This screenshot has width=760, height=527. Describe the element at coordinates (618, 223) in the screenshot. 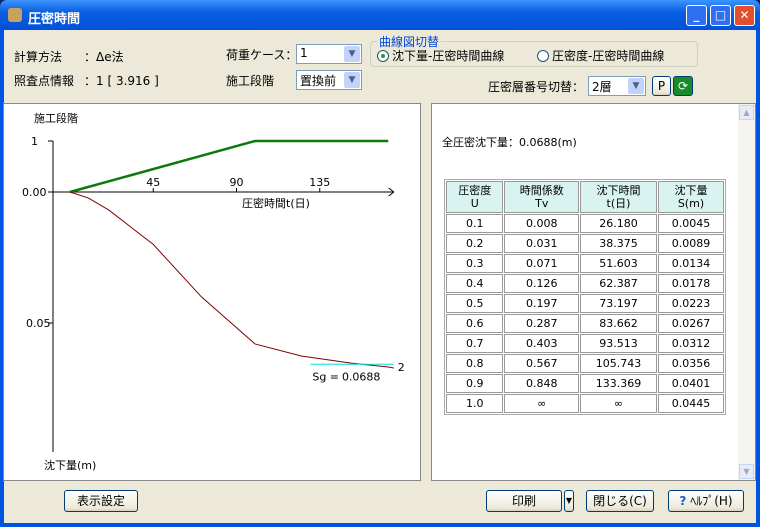

I see `table-cell: 26.180` at that location.